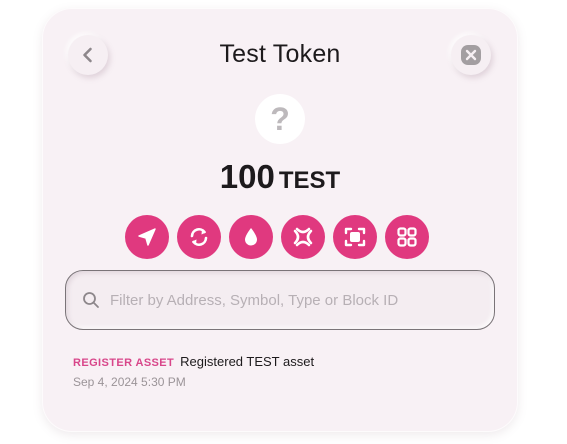 The image size is (567, 444). I want to click on activity-type-label: REGISTER ASSET, so click(124, 363).